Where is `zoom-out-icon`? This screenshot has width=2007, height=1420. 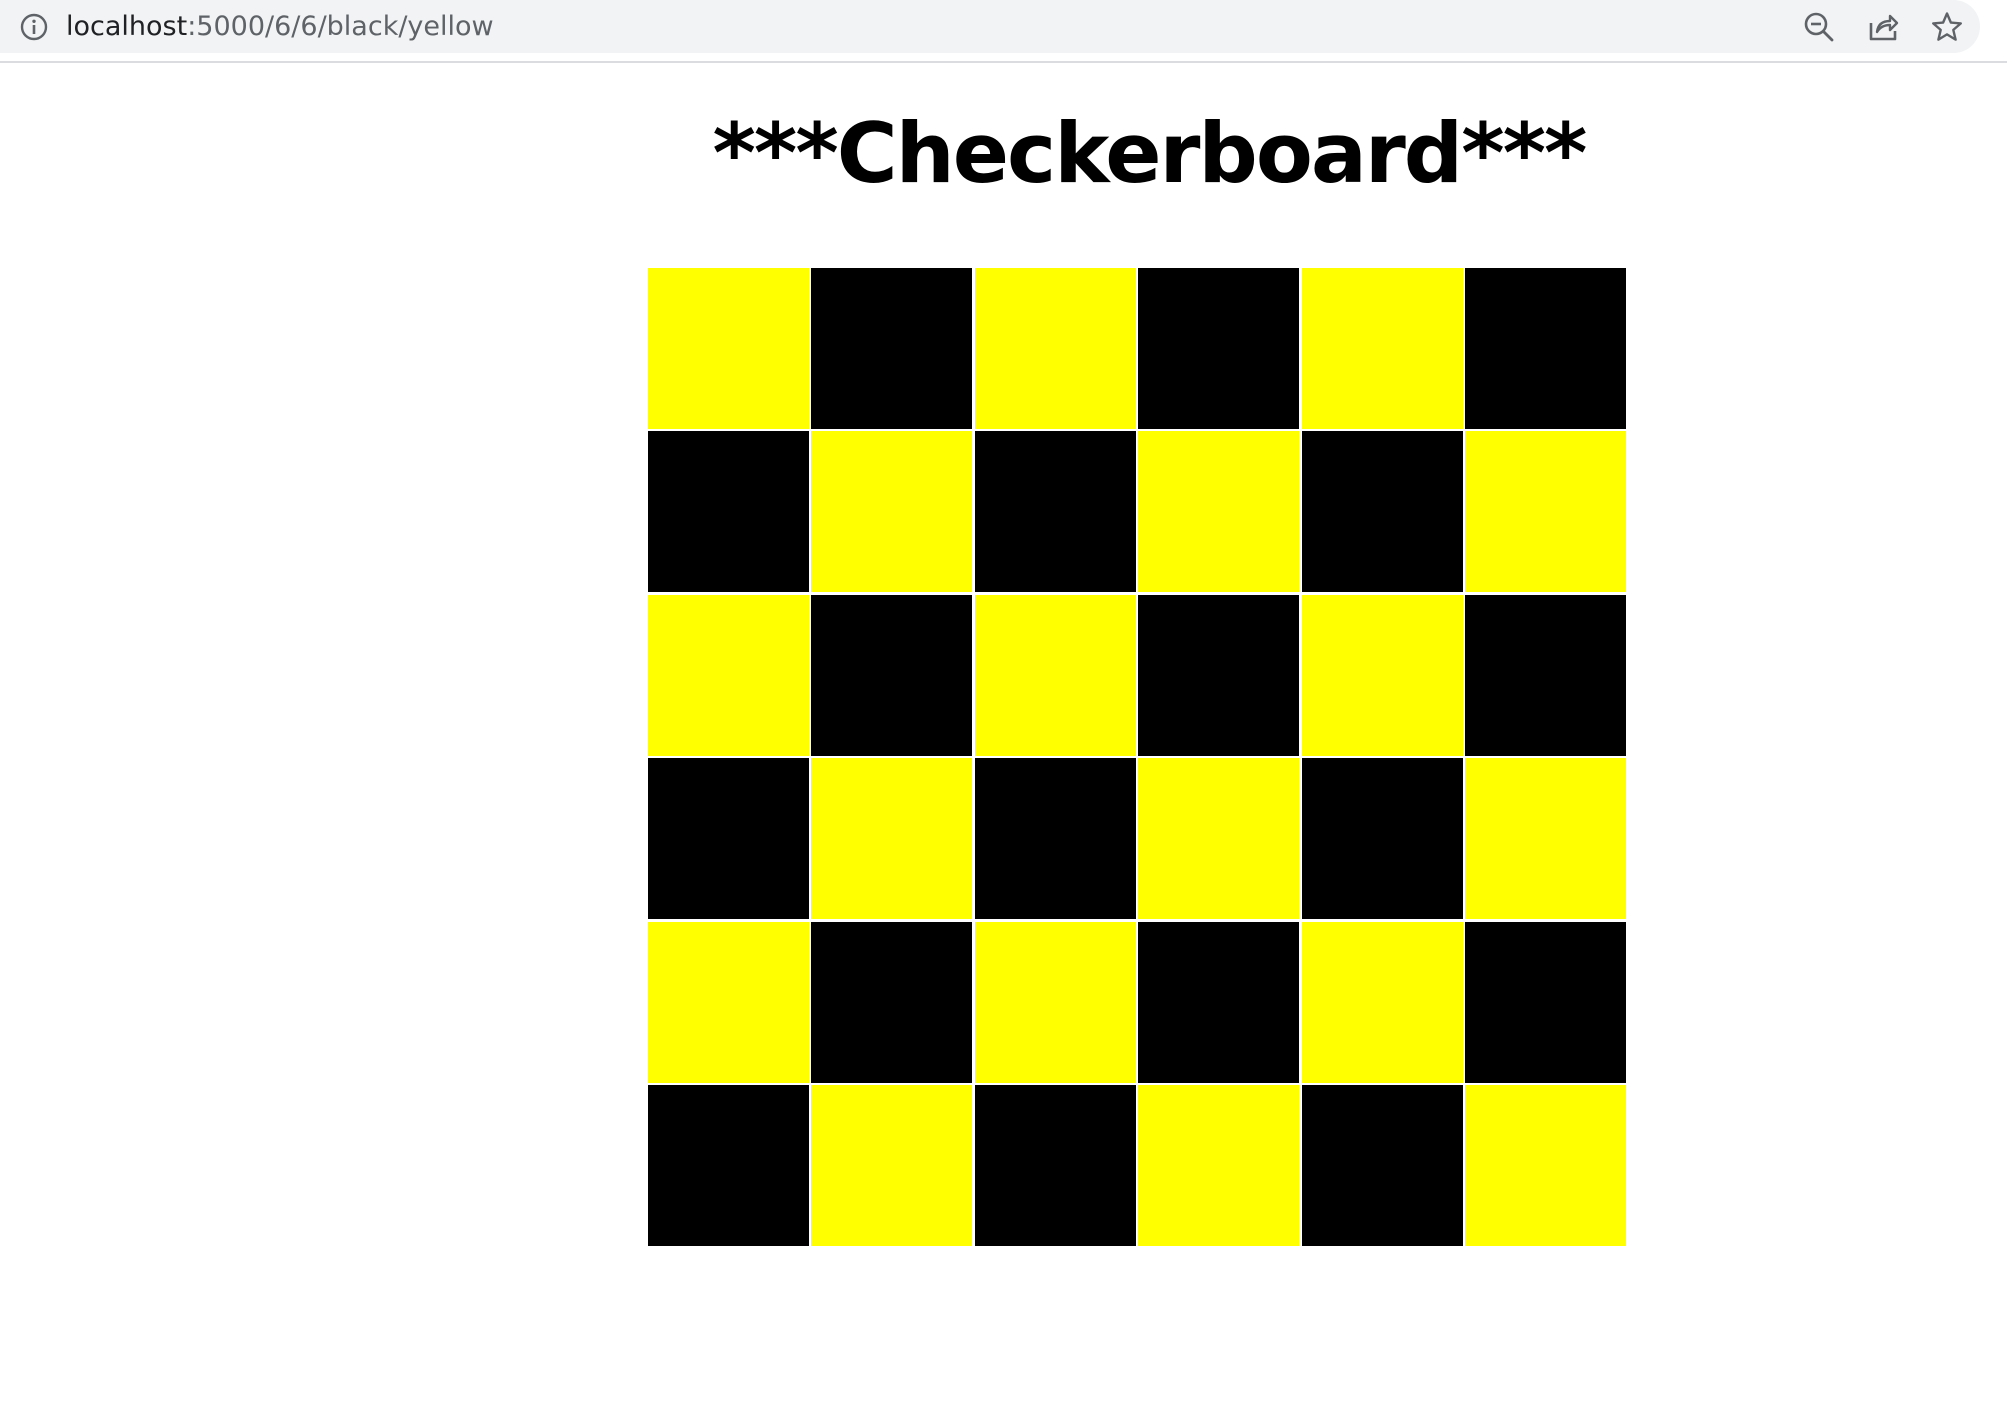 zoom-out-icon is located at coordinates (1819, 27).